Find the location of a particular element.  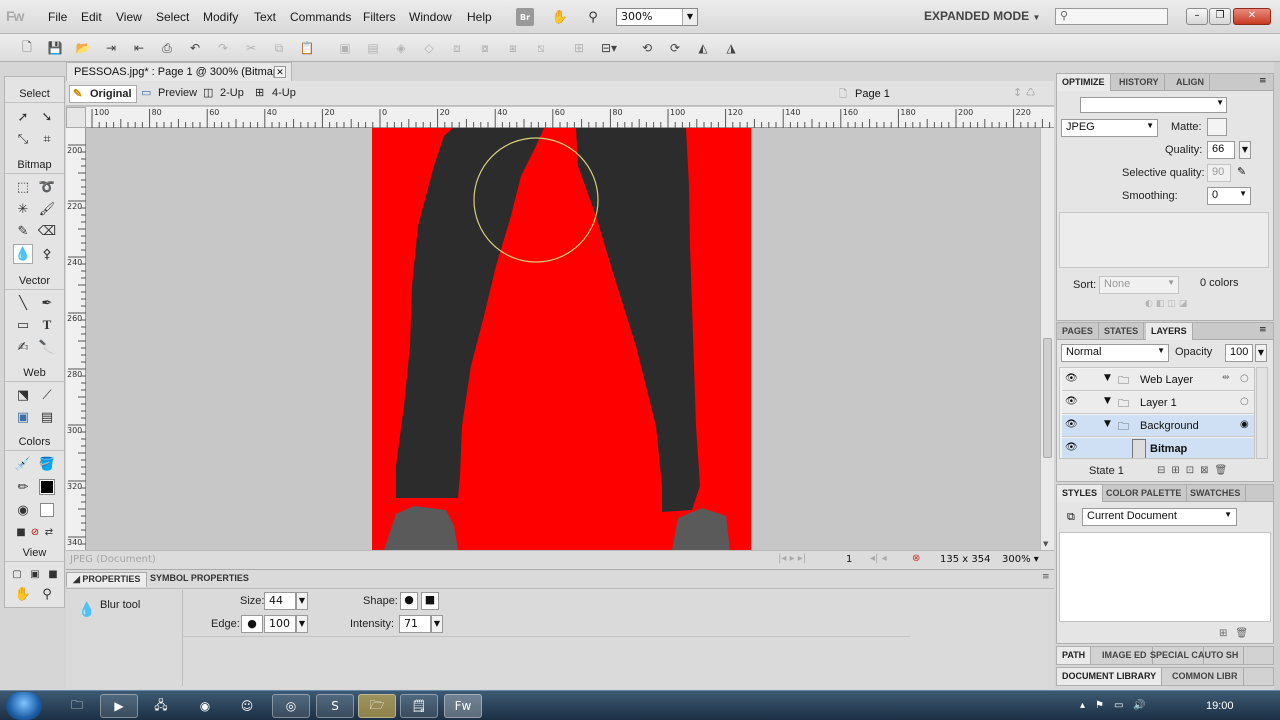

target-icon: ◉ is located at coordinates (1244, 424).